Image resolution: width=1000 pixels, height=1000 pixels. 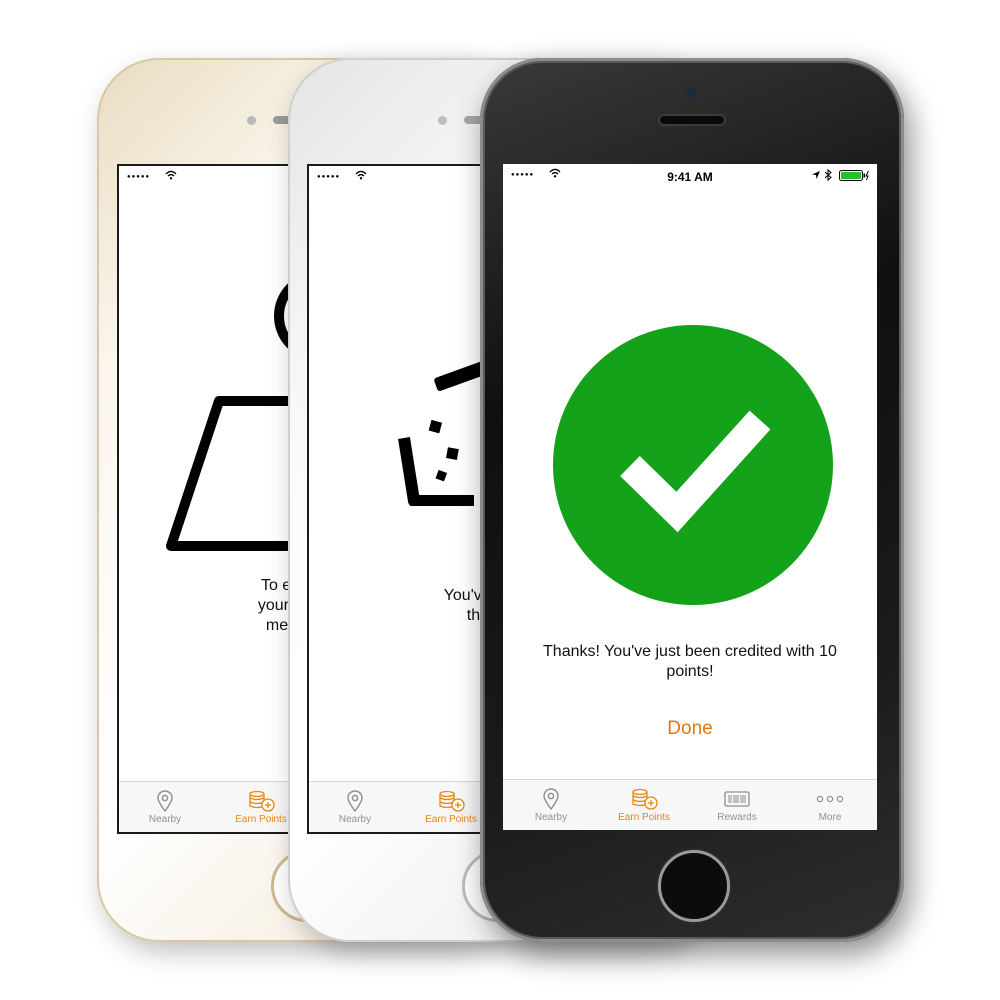 What do you see at coordinates (692, 120) in the screenshot?
I see `earpiece-speaker` at bounding box center [692, 120].